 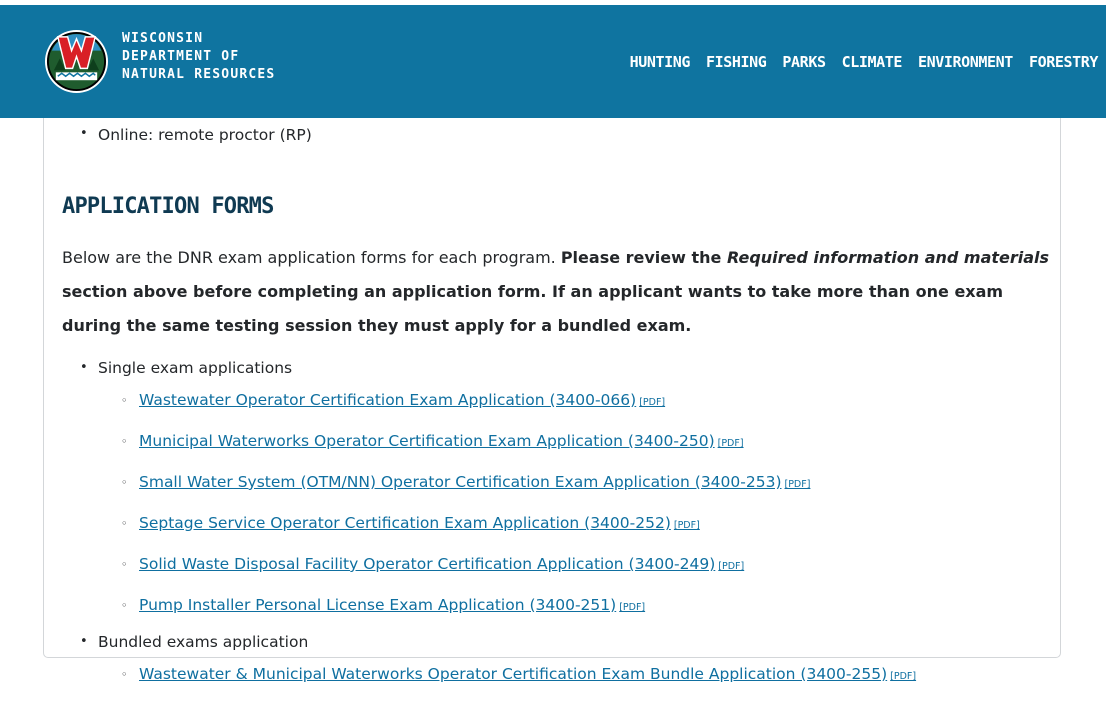 I want to click on group-label-bundled: Bundled exams application, so click(x=580, y=642).